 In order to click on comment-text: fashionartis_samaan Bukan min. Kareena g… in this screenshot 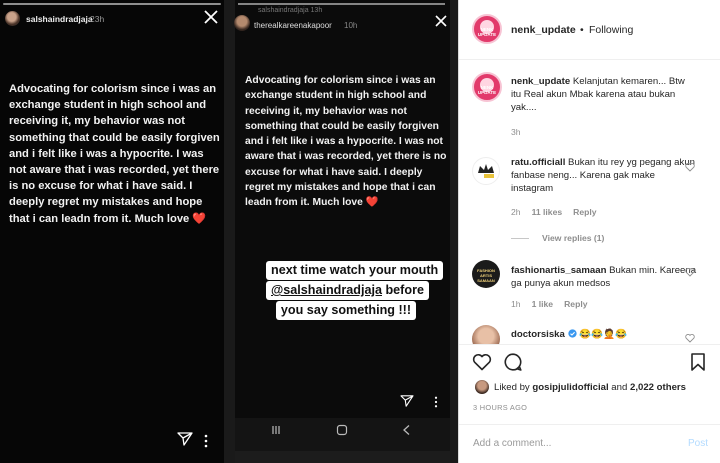, I will do `click(604, 277)`.